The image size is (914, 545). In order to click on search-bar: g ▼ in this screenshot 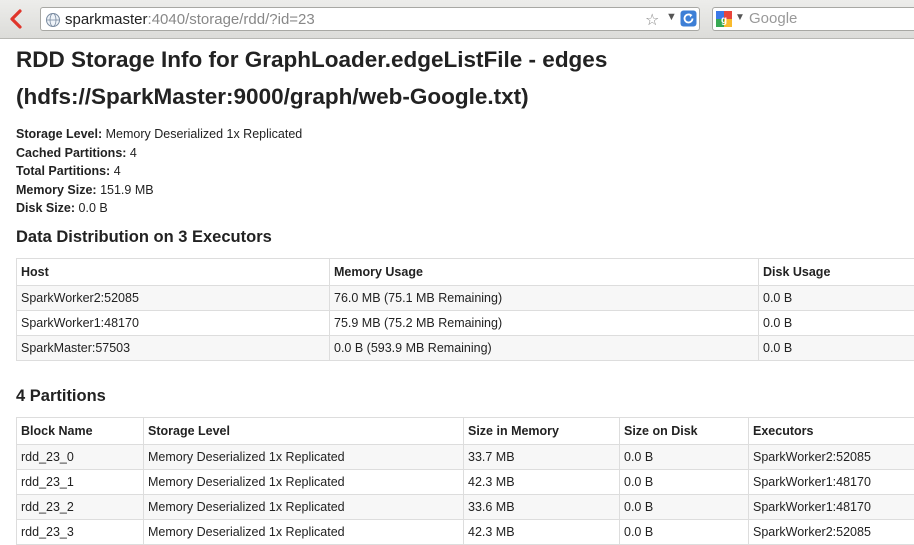, I will do `click(813, 19)`.